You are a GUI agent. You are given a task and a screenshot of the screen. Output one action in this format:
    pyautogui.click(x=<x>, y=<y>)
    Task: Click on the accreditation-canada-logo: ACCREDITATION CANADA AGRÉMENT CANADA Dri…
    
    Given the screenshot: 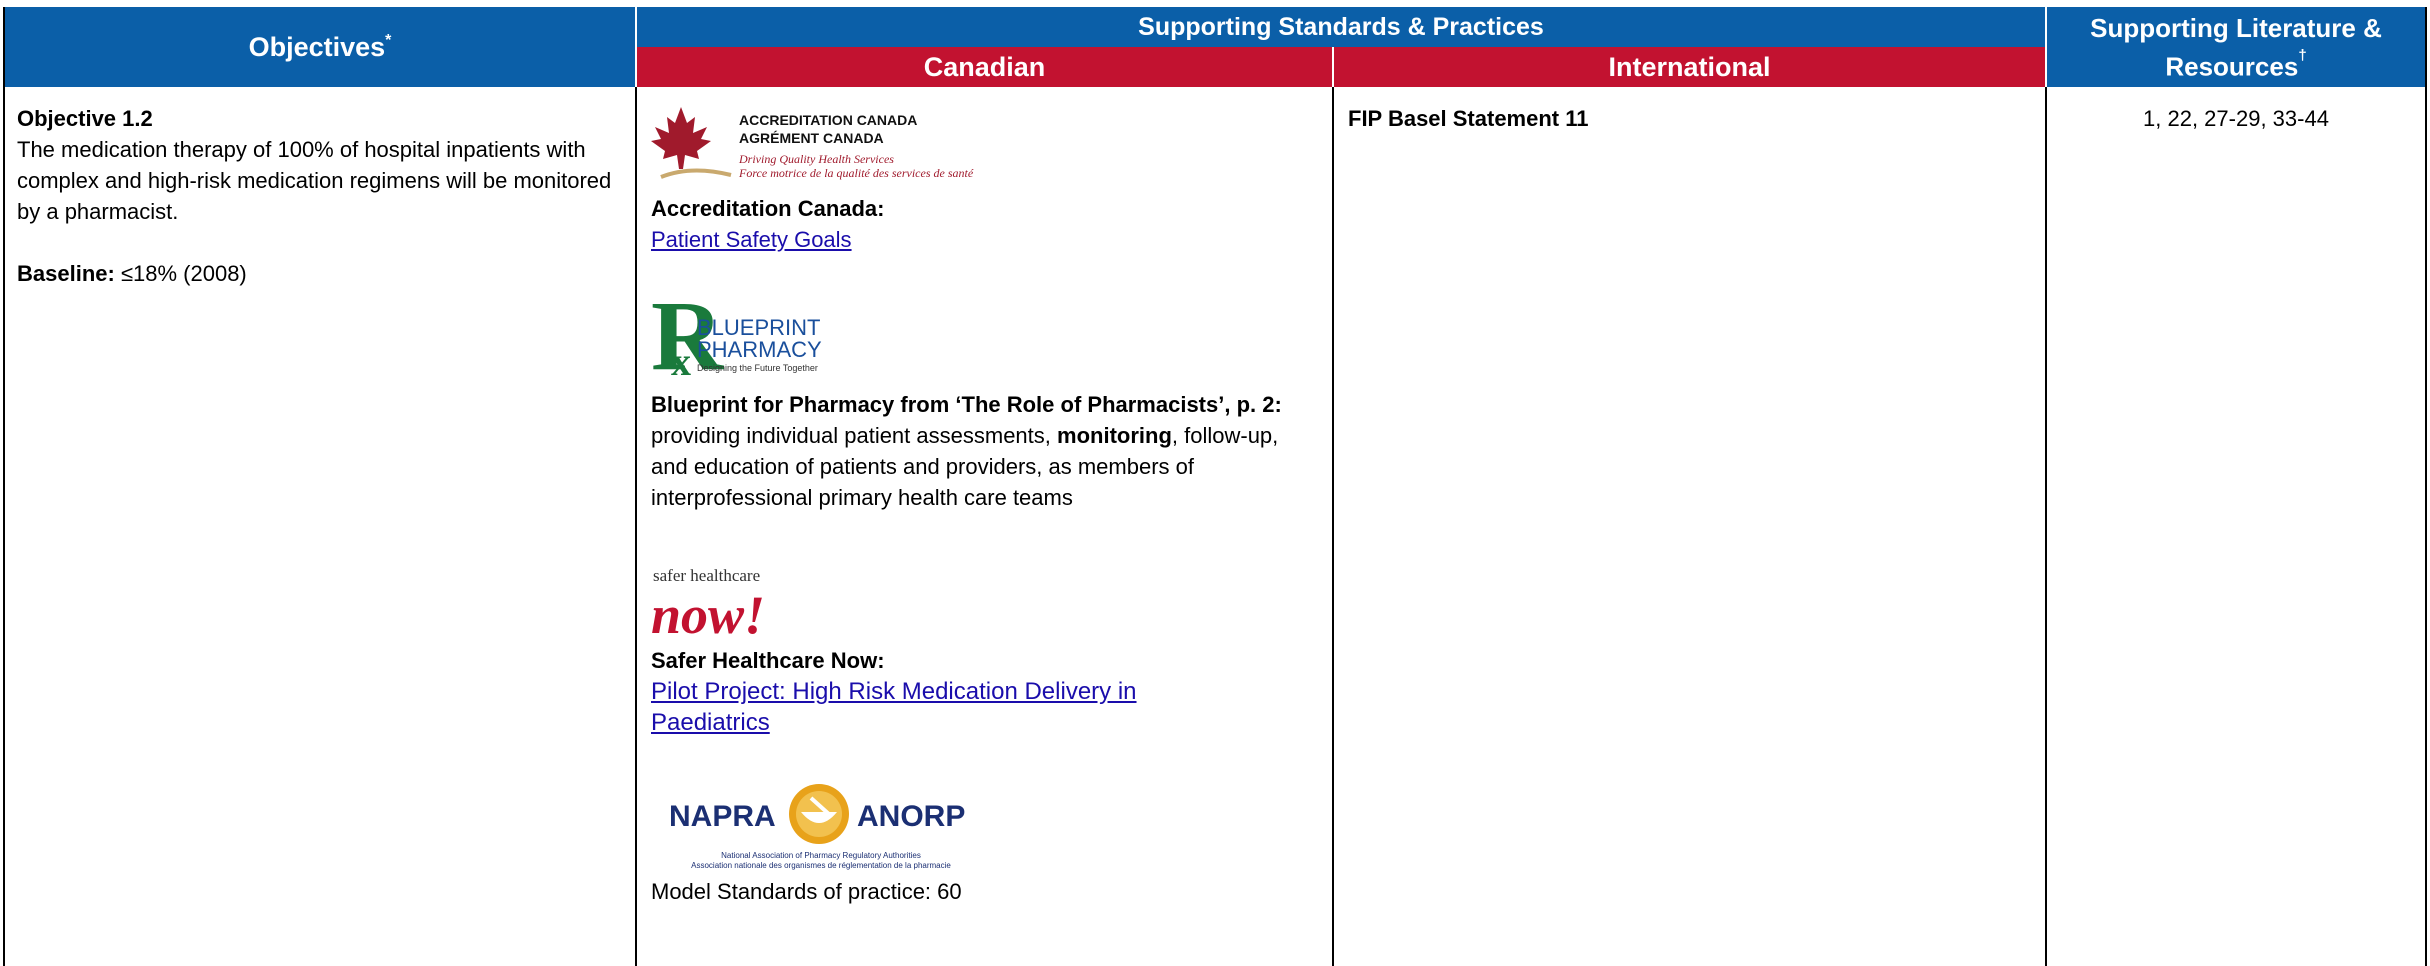 What is the action you would take?
    pyautogui.click(x=984, y=148)
    